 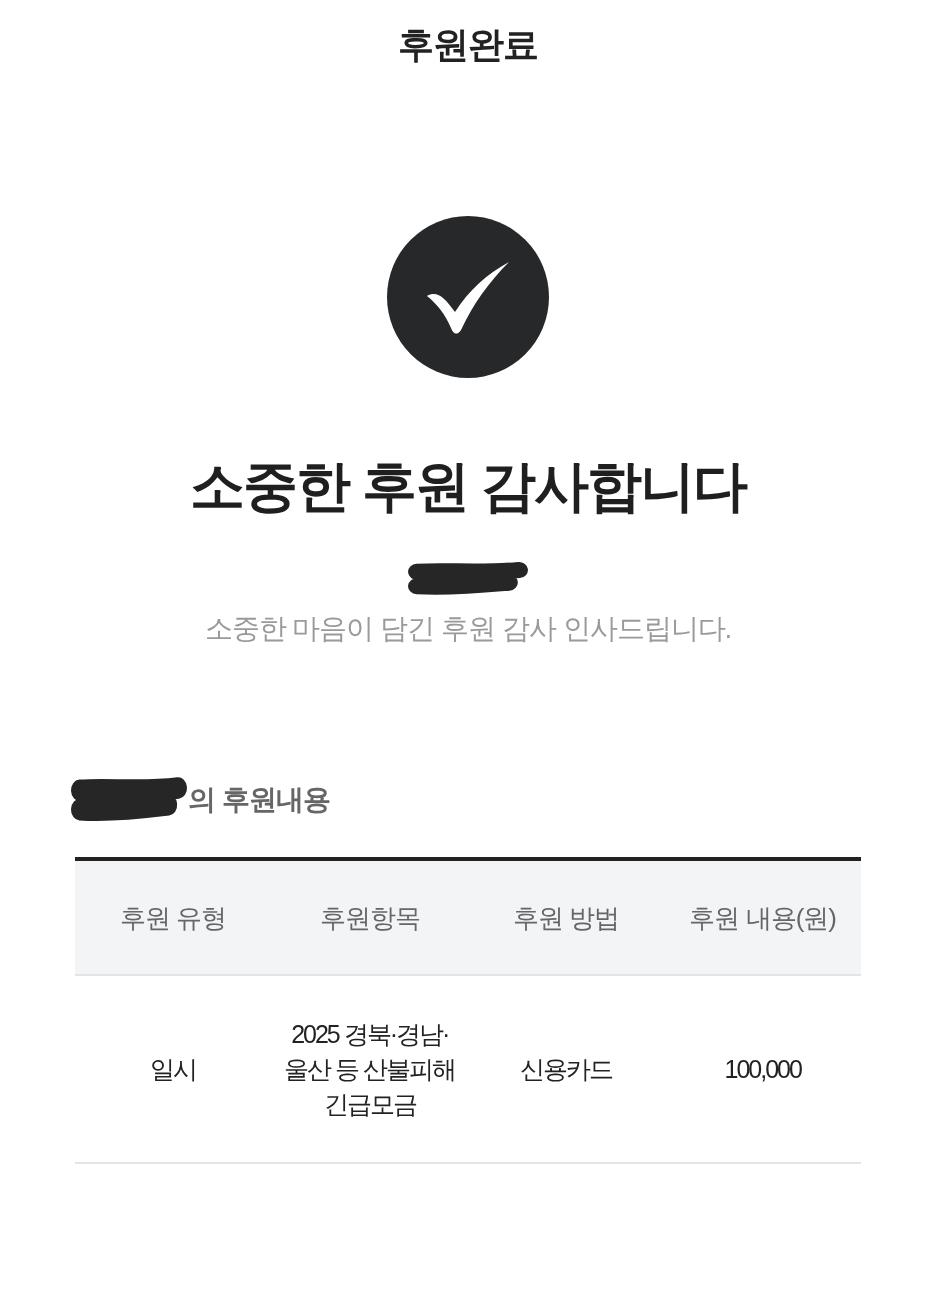 I want to click on table-cell-text: 2025 경북·경남·울산 등 산불피해 긴급모금, so click(x=370, y=1069).